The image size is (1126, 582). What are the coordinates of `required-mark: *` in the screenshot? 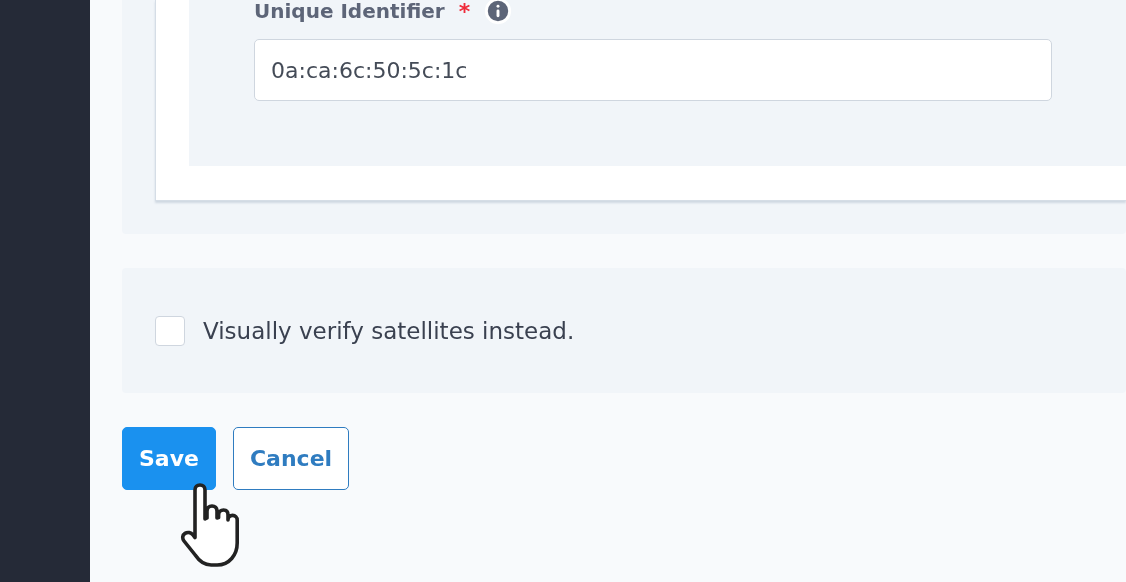 It's located at (464, 12).